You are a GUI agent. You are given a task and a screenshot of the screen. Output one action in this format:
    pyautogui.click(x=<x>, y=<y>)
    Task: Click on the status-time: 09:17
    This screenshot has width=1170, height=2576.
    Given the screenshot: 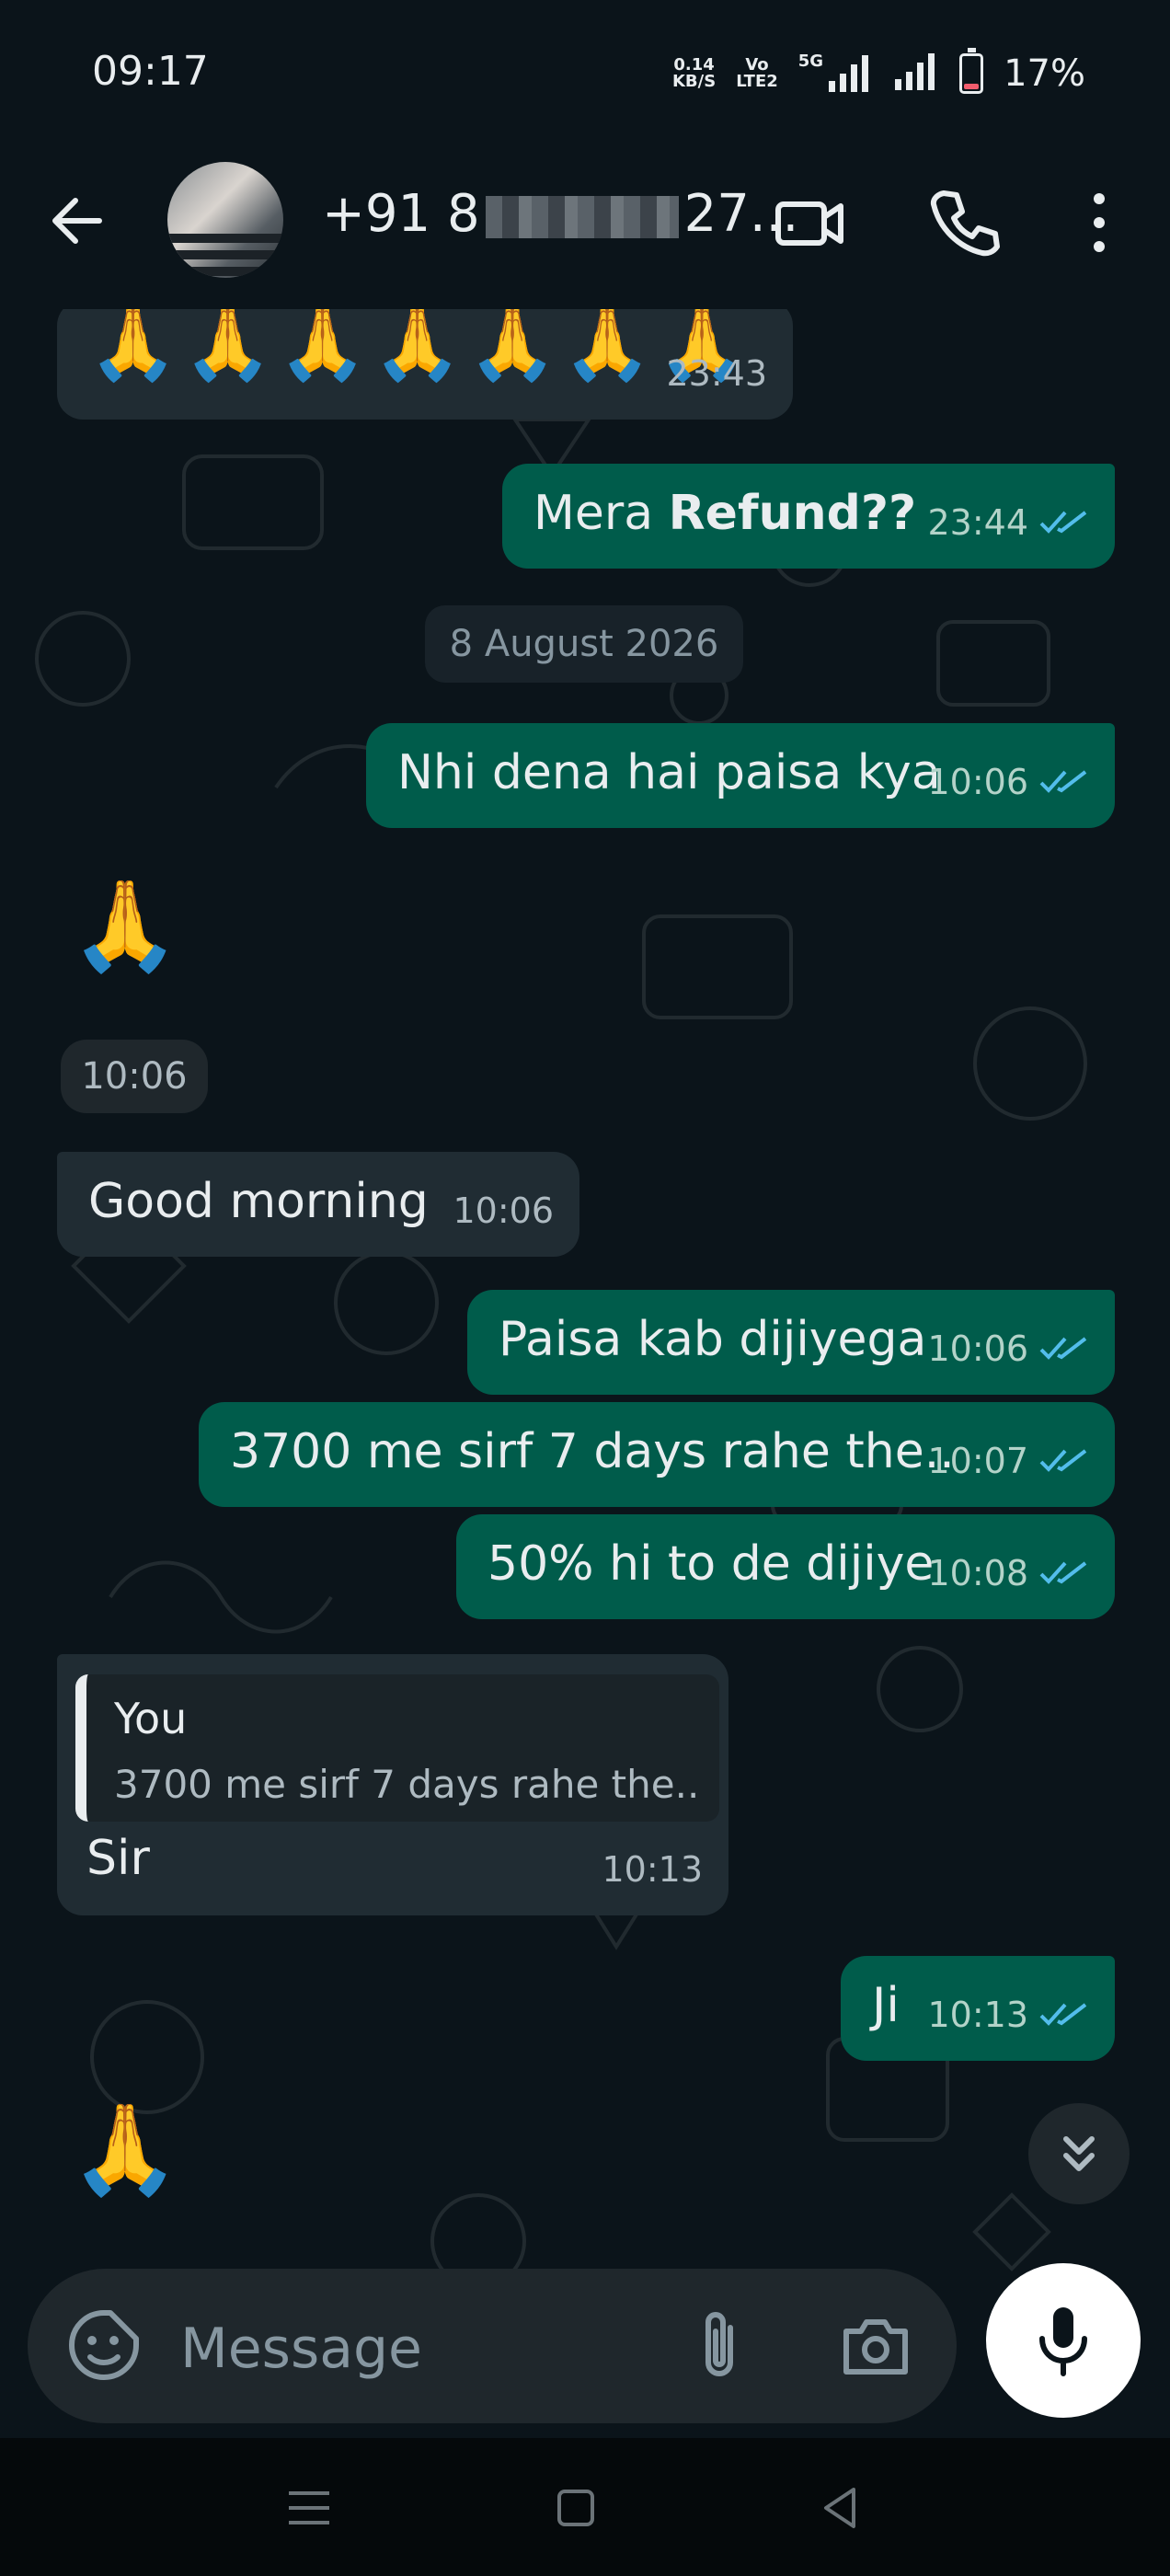 What is the action you would take?
    pyautogui.click(x=150, y=71)
    